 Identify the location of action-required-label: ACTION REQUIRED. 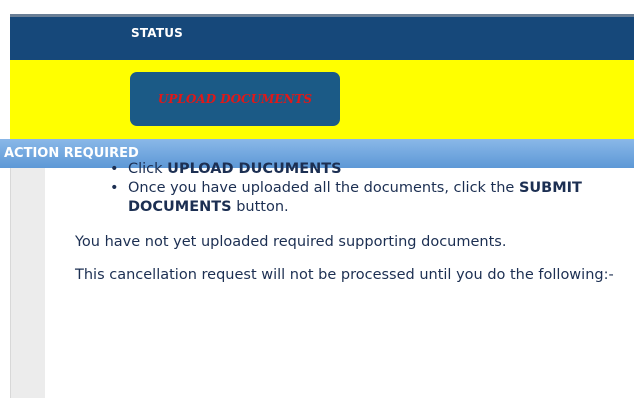
(71, 153).